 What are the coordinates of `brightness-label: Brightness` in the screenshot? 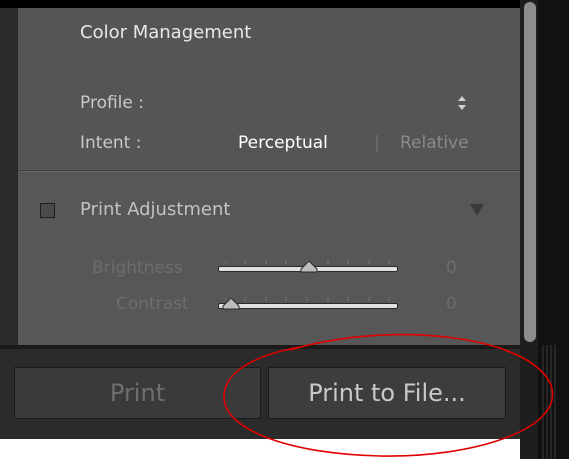 It's located at (137, 268).